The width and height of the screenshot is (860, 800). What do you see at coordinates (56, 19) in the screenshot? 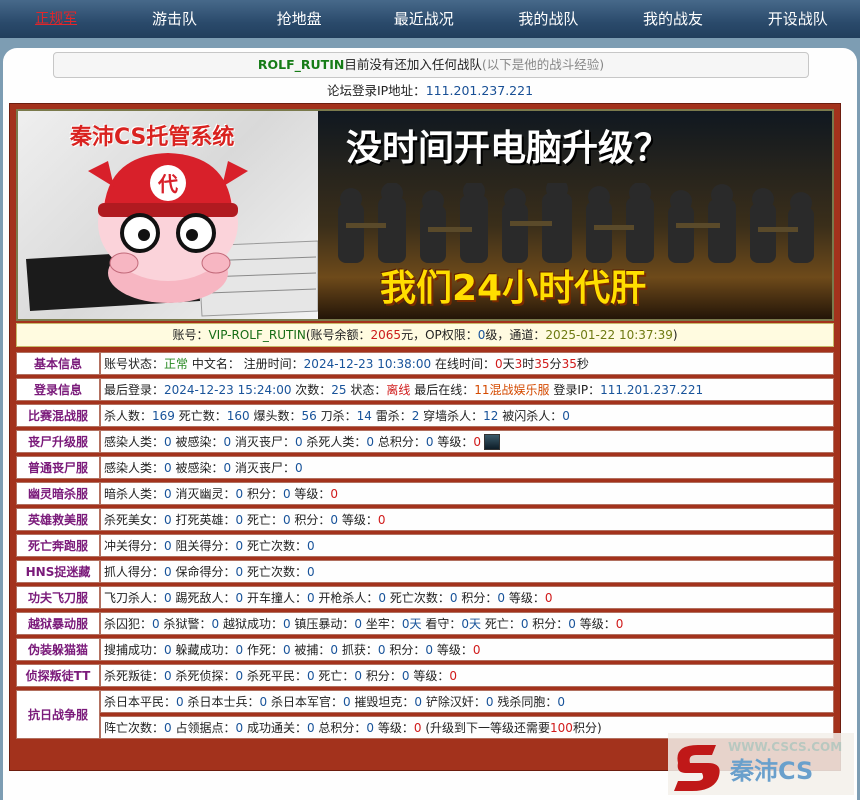
I see `nav-regular-army: 正规军` at bounding box center [56, 19].